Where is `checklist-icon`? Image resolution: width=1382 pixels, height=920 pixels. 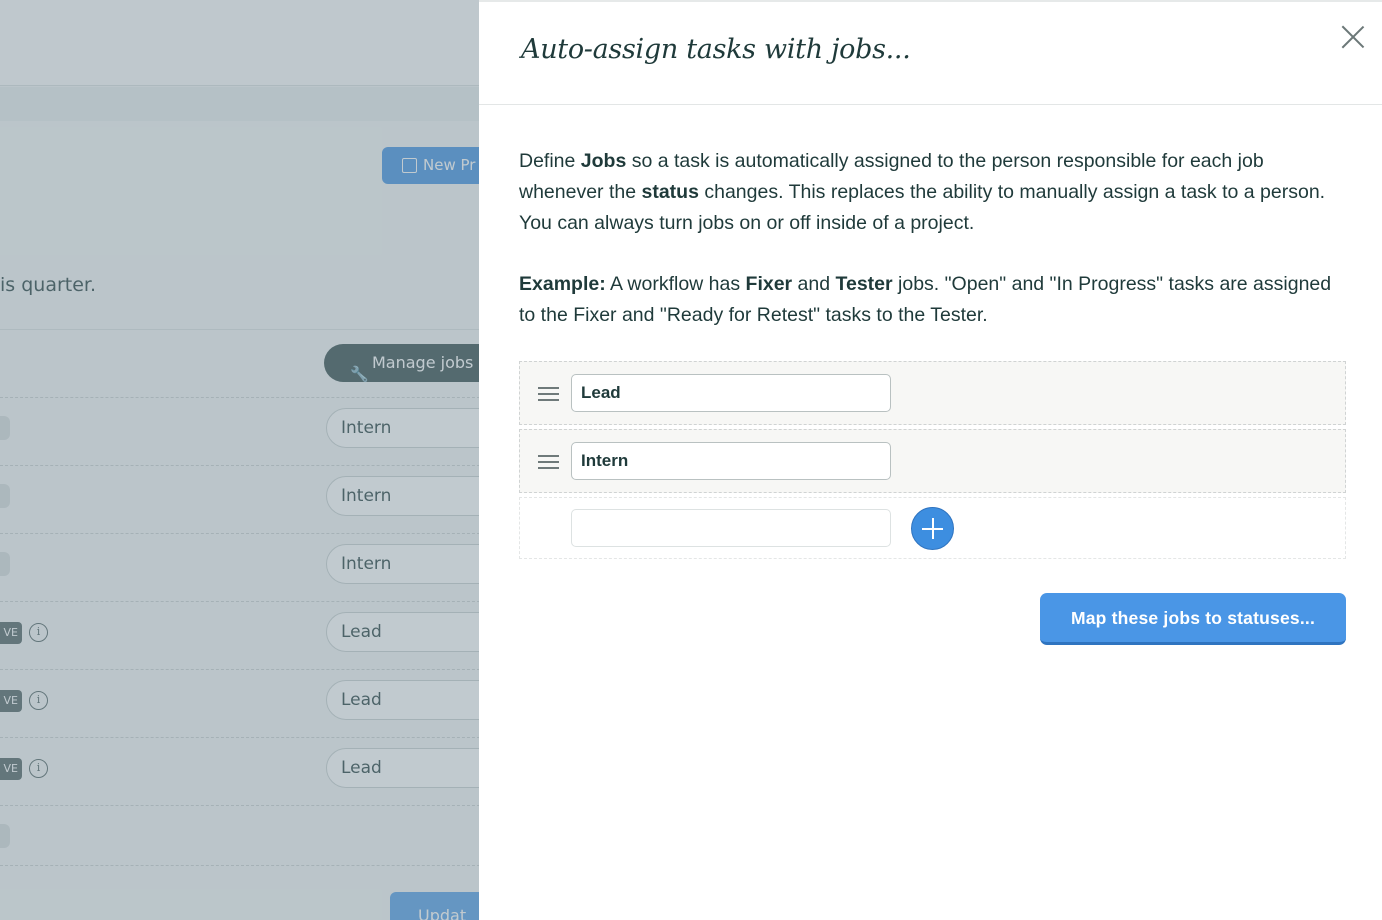
checklist-icon is located at coordinates (409, 165).